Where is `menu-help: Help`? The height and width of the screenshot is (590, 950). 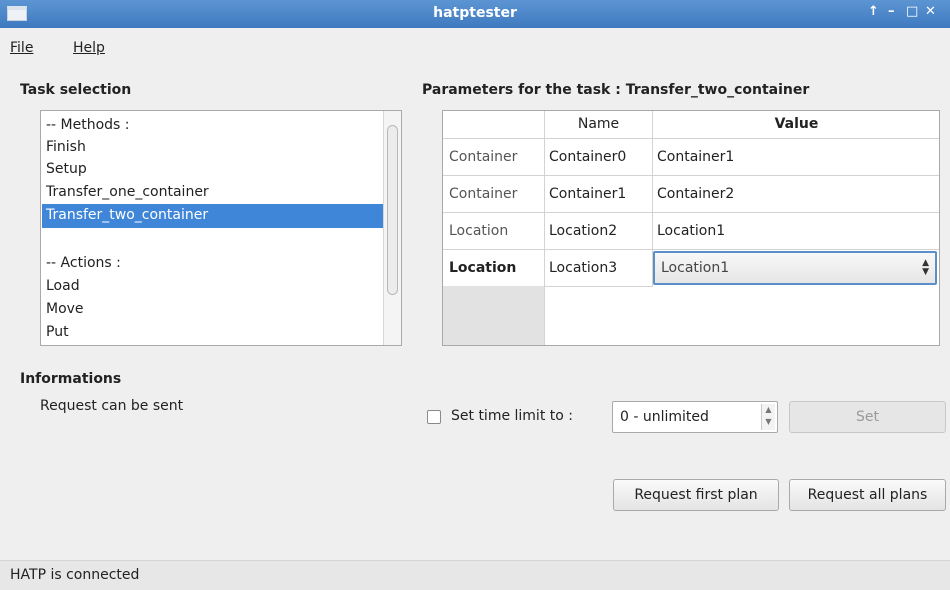 menu-help: Help is located at coordinates (89, 48).